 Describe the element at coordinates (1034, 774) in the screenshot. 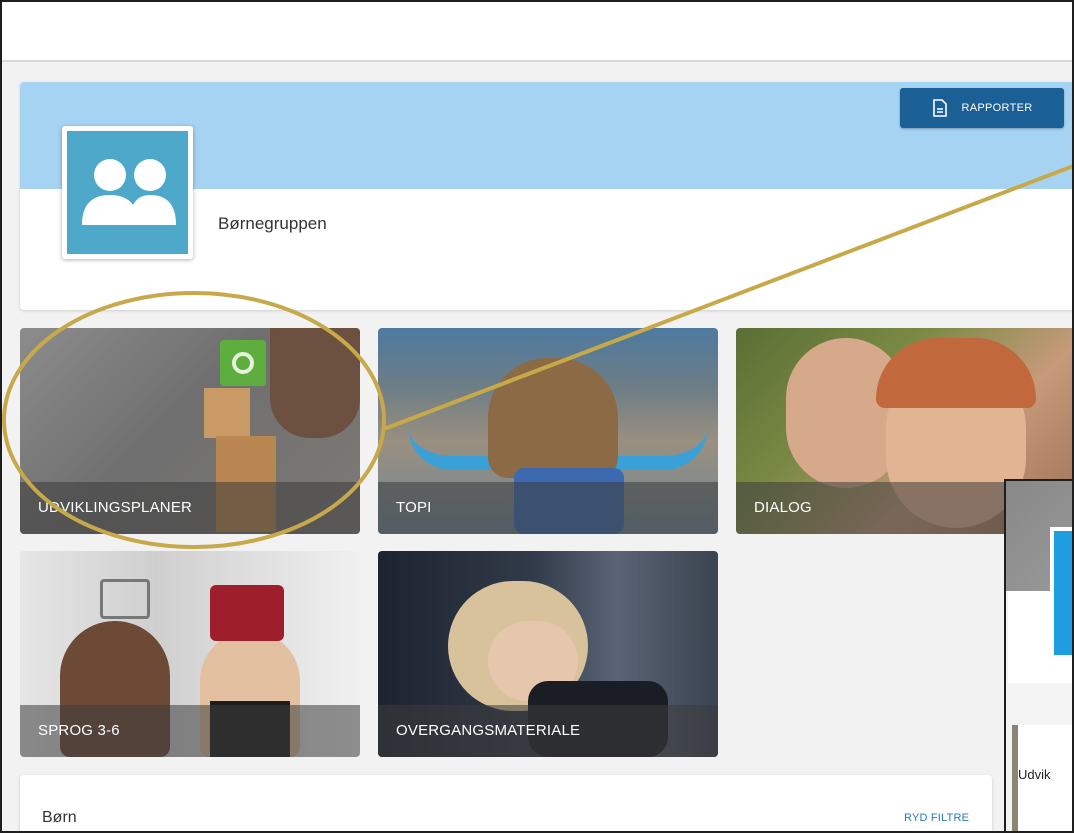

I see `overlay-partial-text: Udvik` at that location.